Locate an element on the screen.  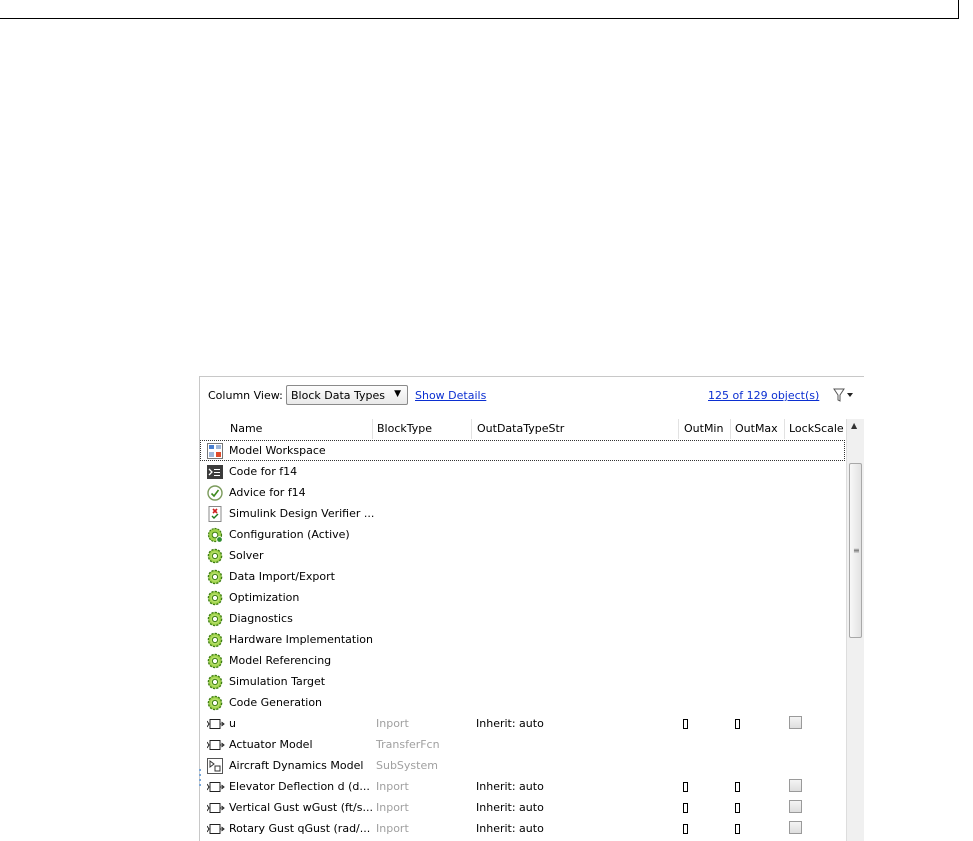
row-name: Aircraft Dynamics Model is located at coordinates (296, 765).